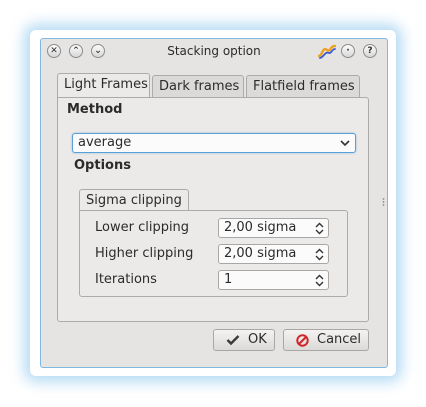  What do you see at coordinates (105, 142) in the screenshot?
I see `method-select-value: average` at bounding box center [105, 142].